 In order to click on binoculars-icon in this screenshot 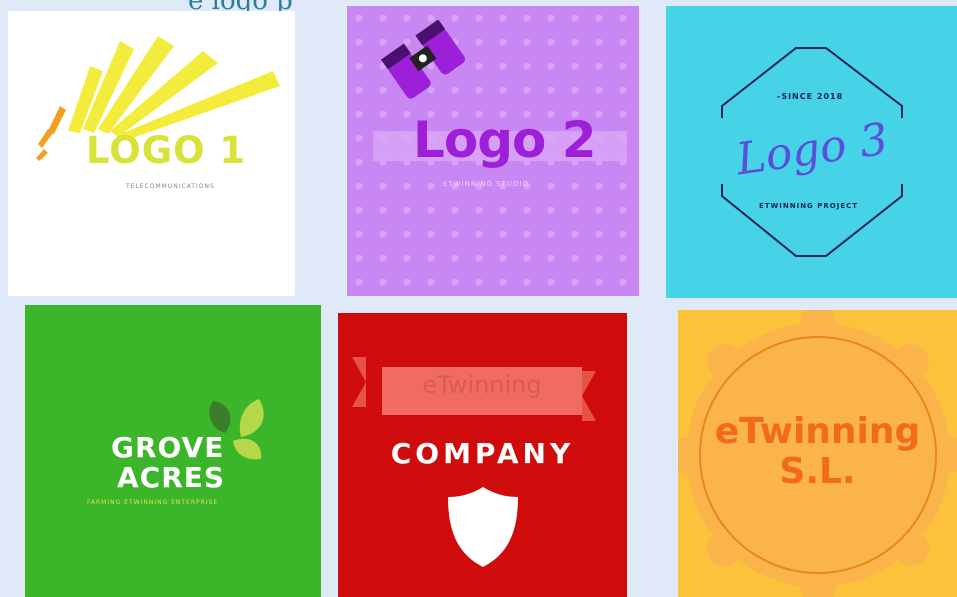, I will do `click(423, 59)`.